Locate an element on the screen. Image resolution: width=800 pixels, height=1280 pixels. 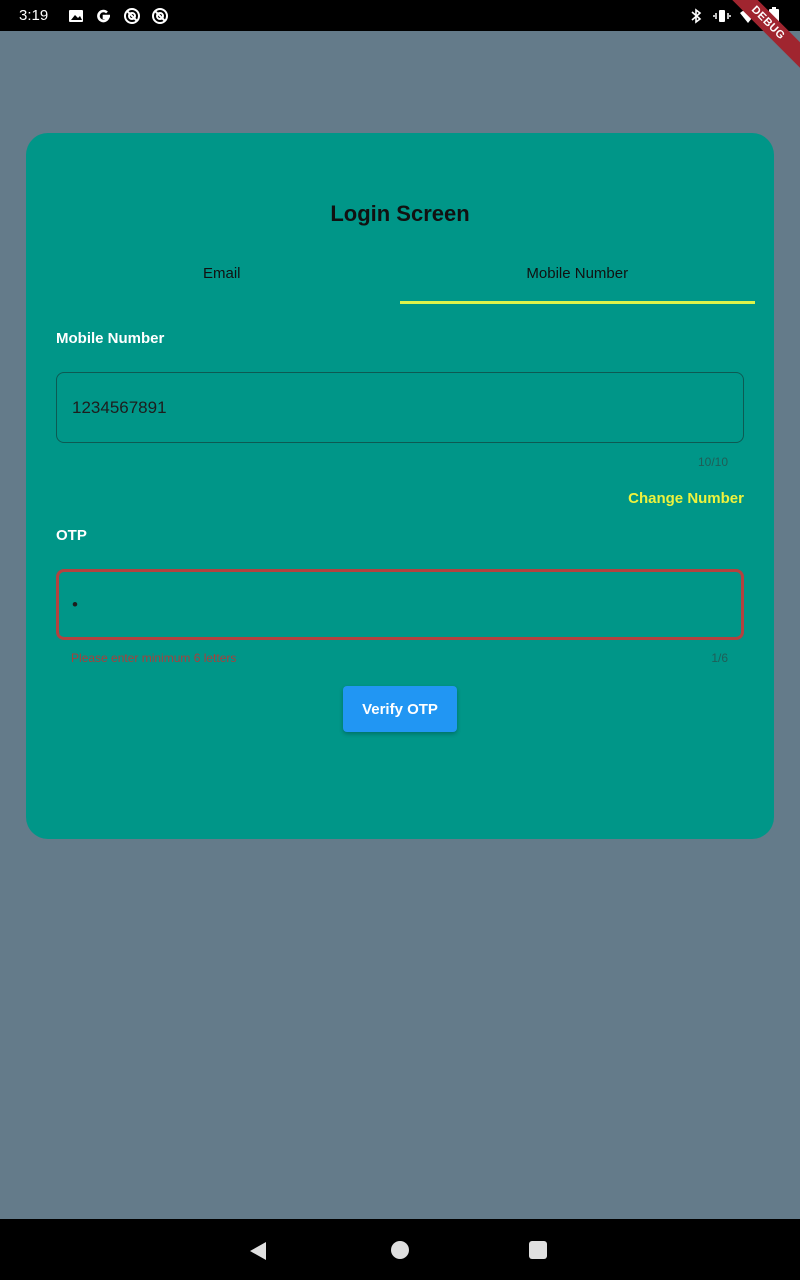
status-time: 3:19 is located at coordinates (34, 15).